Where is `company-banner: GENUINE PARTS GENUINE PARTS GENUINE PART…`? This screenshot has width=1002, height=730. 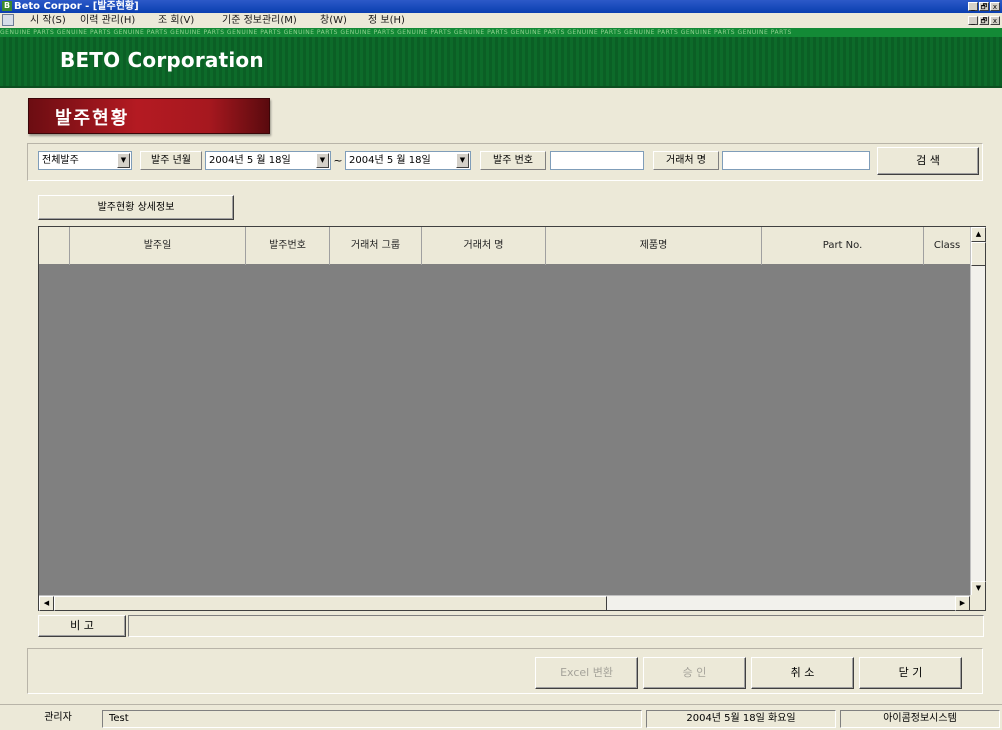 company-banner: GENUINE PARTS GENUINE PARTS GENUINE PART… is located at coordinates (501, 58).